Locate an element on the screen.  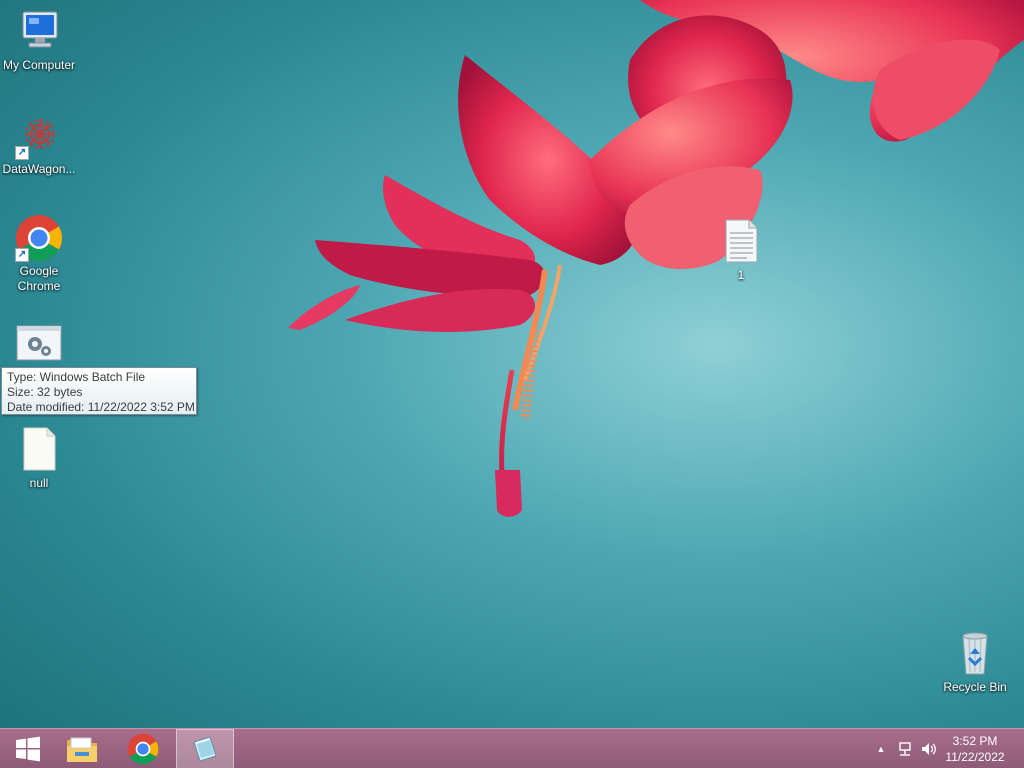
notepad-icon is located at coordinates (205, 749).